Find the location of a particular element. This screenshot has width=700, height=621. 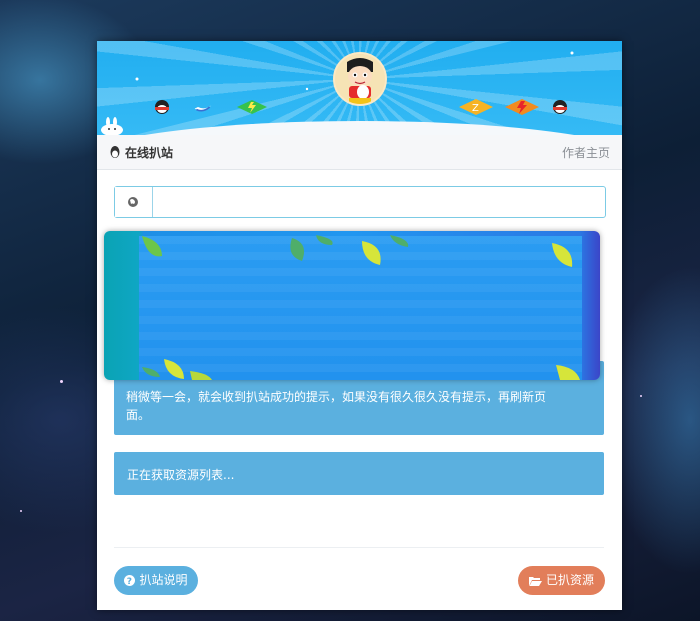

panel-heading: 在线扒站 作者主页 is located at coordinates (359, 152).